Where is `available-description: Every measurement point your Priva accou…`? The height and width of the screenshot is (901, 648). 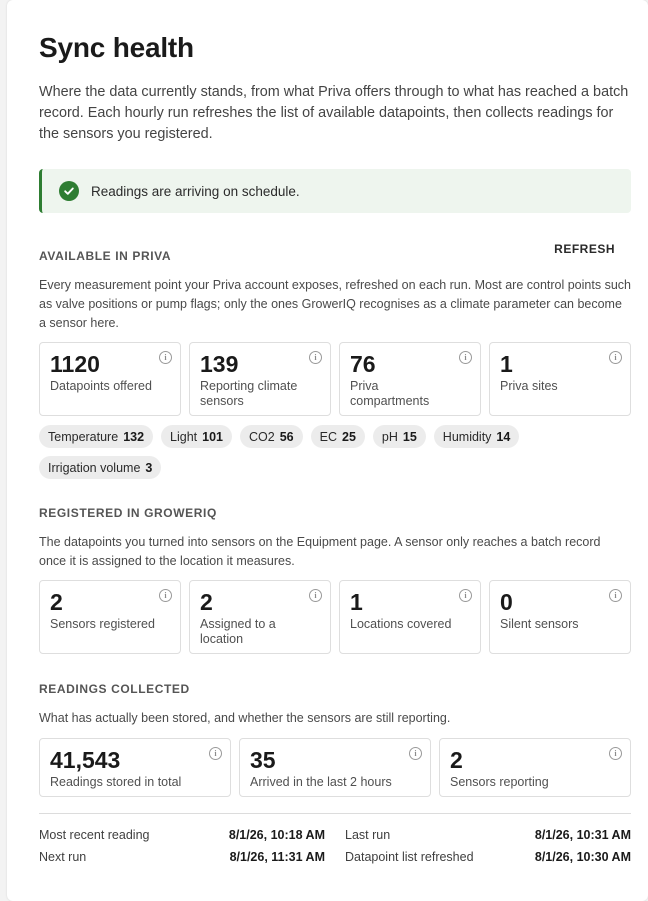
available-description: Every measurement point your Priva accou… is located at coordinates (335, 304).